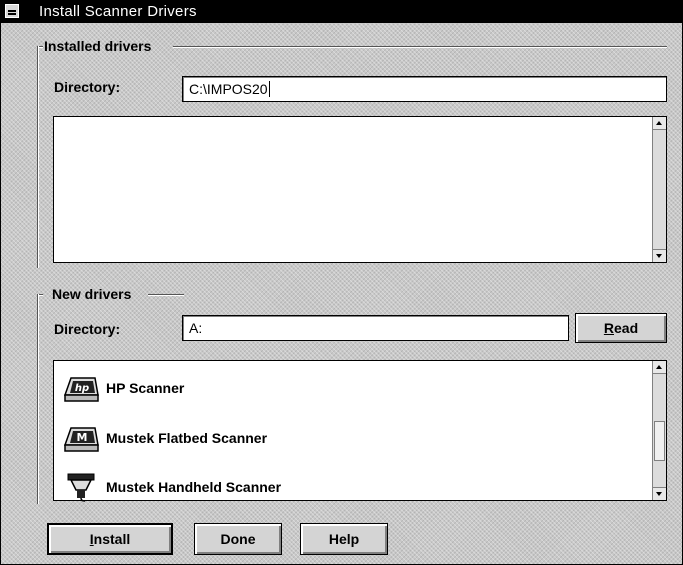 The image size is (683, 565). I want to click on installed-drivers-legend: Installed drivers, so click(98, 46).